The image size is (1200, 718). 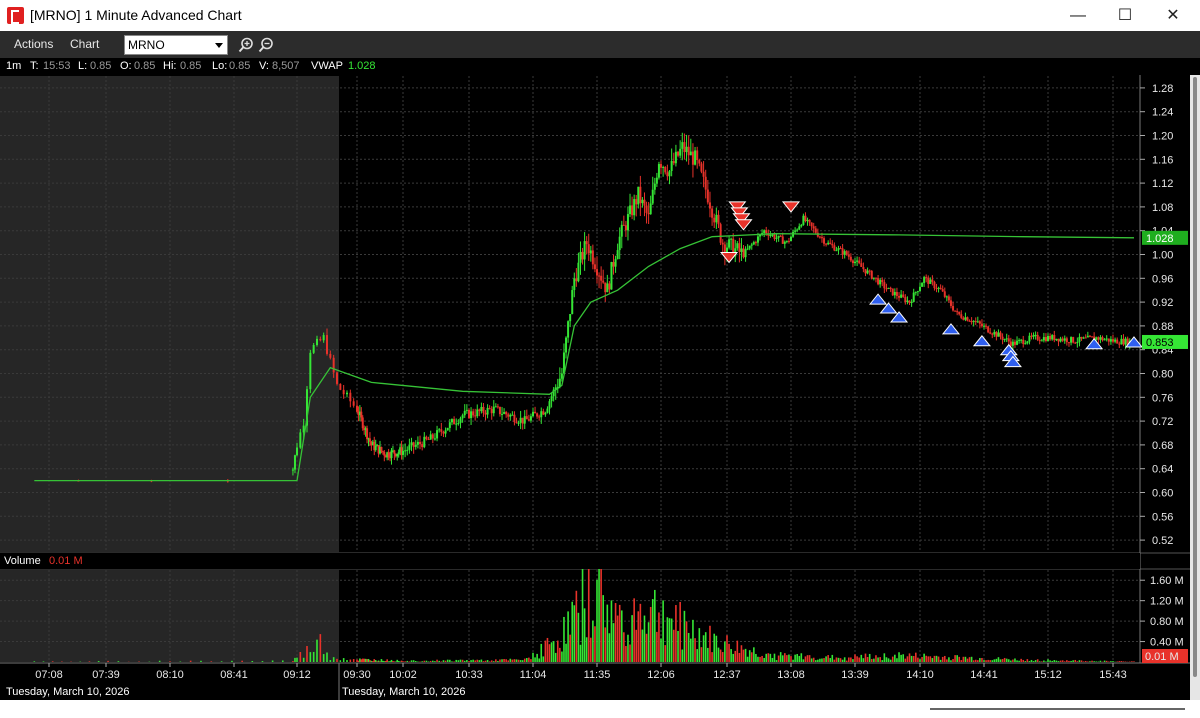 What do you see at coordinates (1057, 709) in the screenshot?
I see `horizontal-scroll-thumb` at bounding box center [1057, 709].